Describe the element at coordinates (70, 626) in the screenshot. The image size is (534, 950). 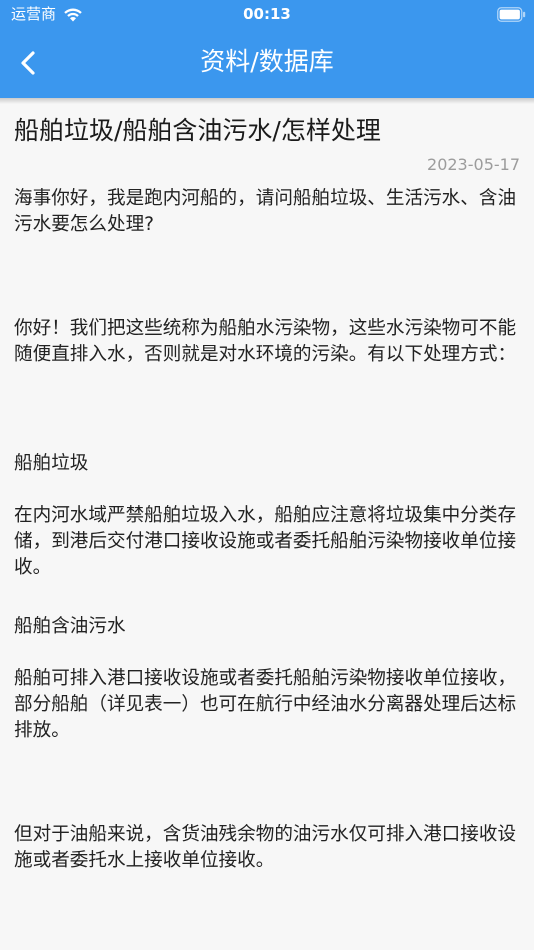
I see `article-section-heading: 船舶含油污水` at that location.